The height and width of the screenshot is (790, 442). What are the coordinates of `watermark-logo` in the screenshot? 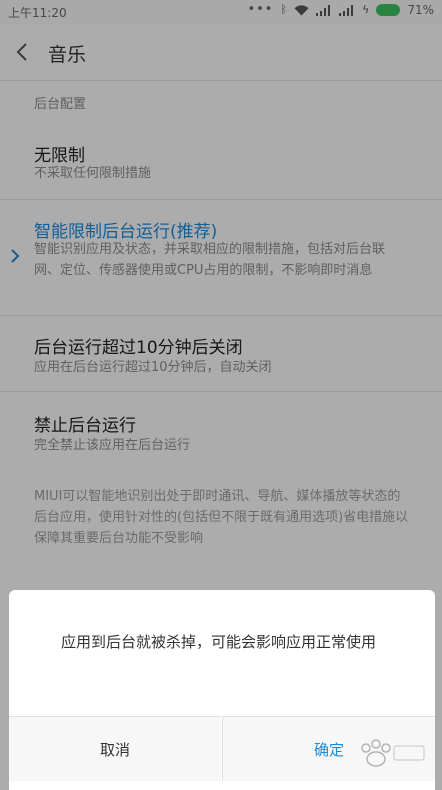 It's located at (390, 753).